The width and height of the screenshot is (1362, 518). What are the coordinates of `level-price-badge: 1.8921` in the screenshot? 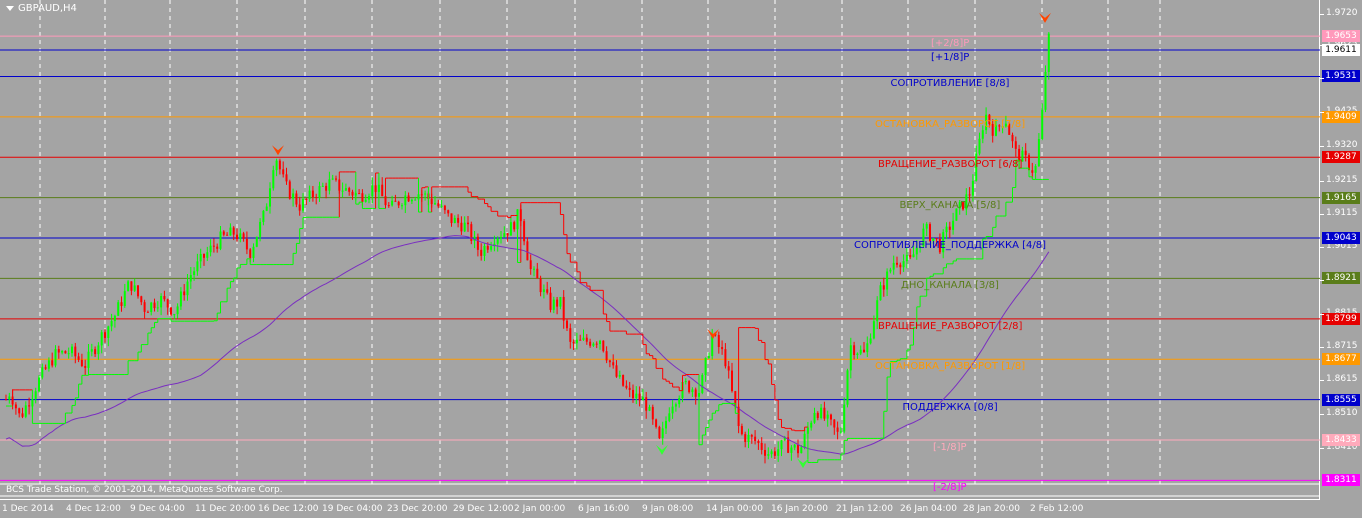 It's located at (1341, 278).